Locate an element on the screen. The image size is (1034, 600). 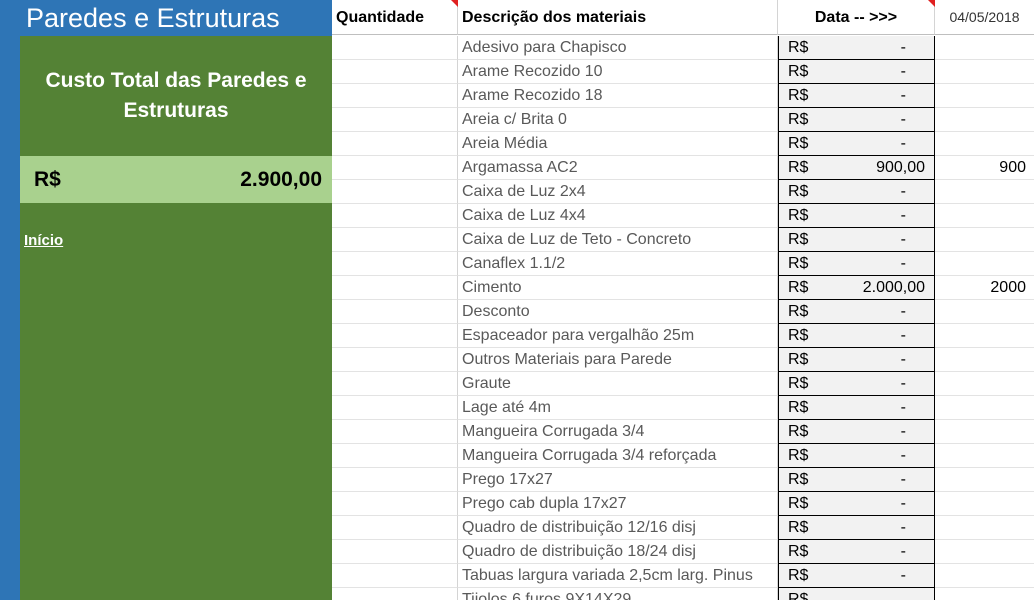
header-description: Descrição dos materiais is located at coordinates (618, 17).